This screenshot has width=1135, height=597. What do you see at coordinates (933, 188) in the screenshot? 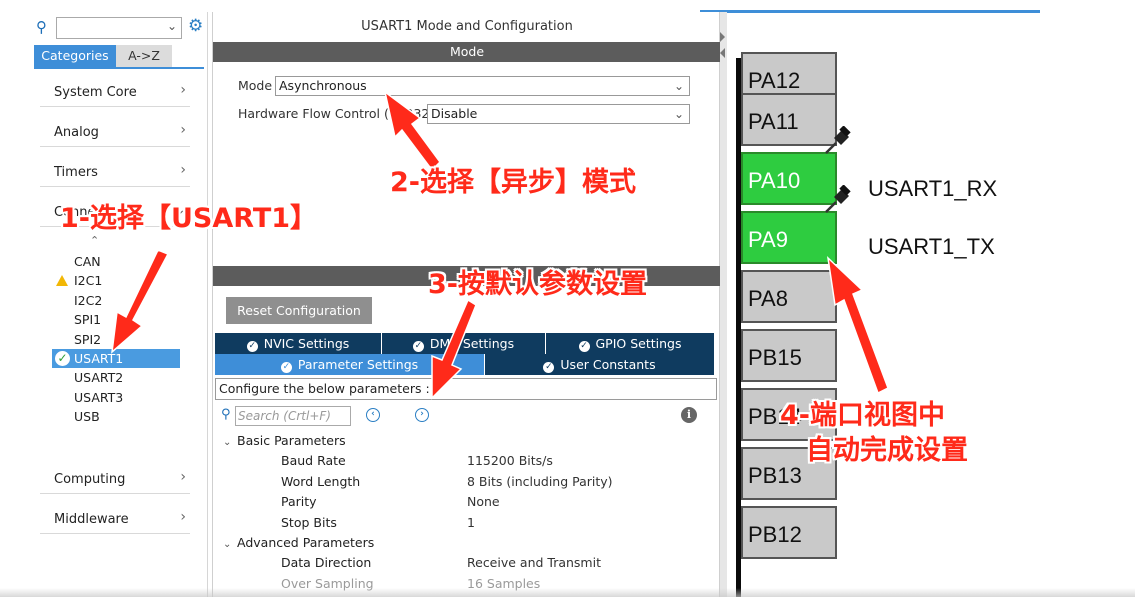
I see `pin-label-usart1-rx: USART1_RX` at bounding box center [933, 188].